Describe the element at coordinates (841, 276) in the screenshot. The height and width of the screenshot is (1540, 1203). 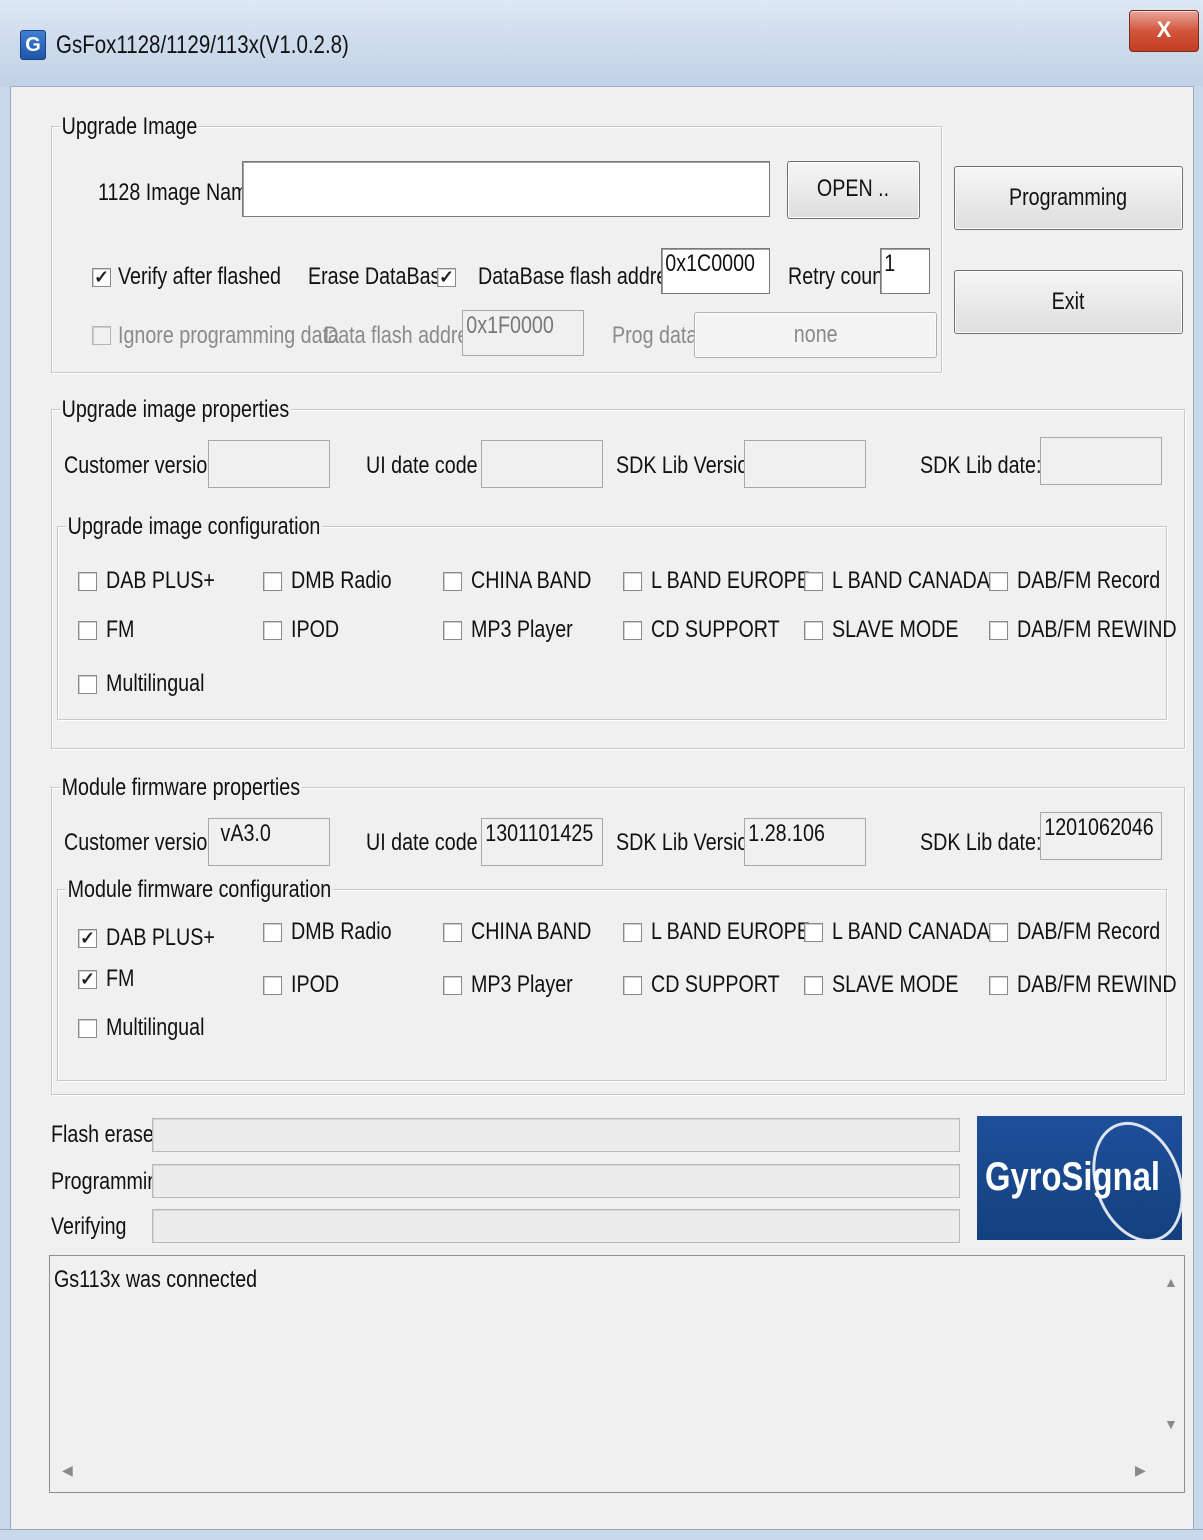
I see `retry-count-label: Retry count:` at that location.